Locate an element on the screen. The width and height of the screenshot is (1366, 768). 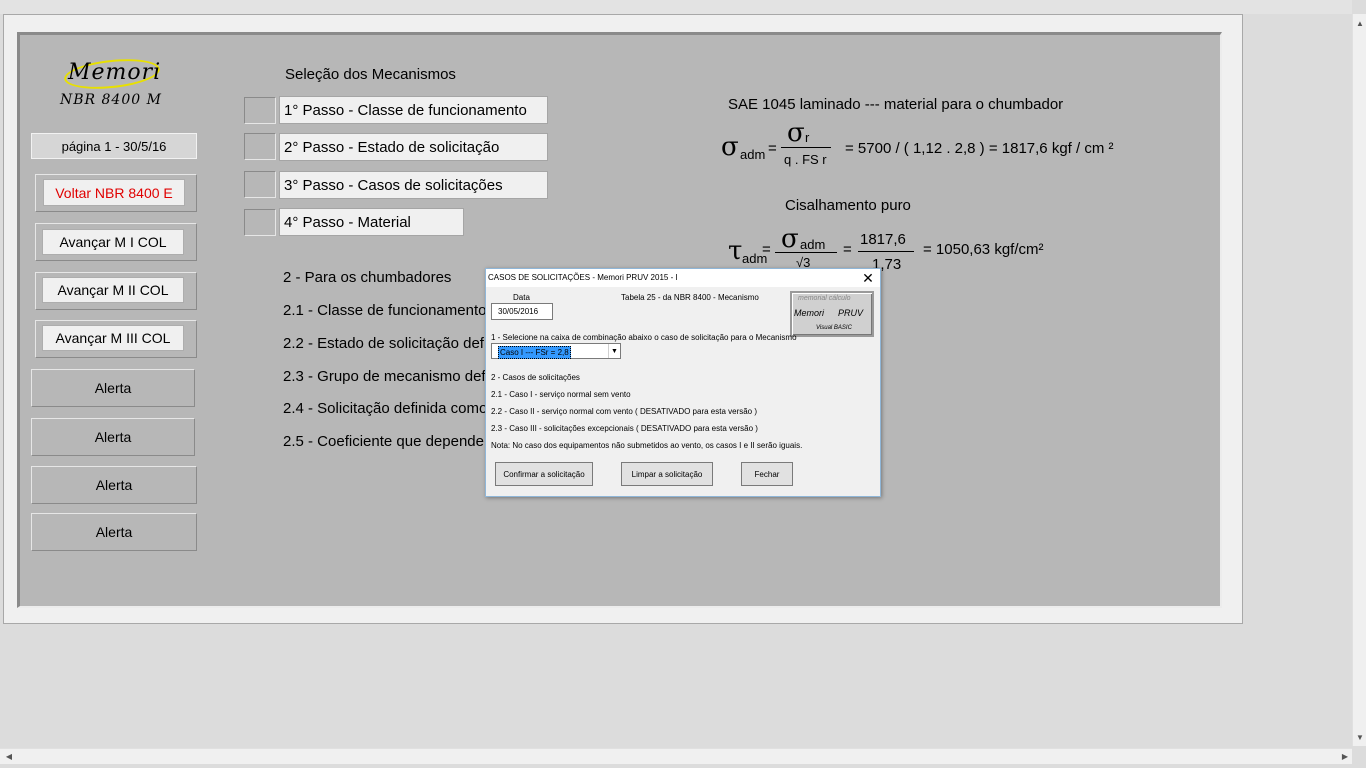
sigma-r-symbol: σ is located at coordinates (796, 133).